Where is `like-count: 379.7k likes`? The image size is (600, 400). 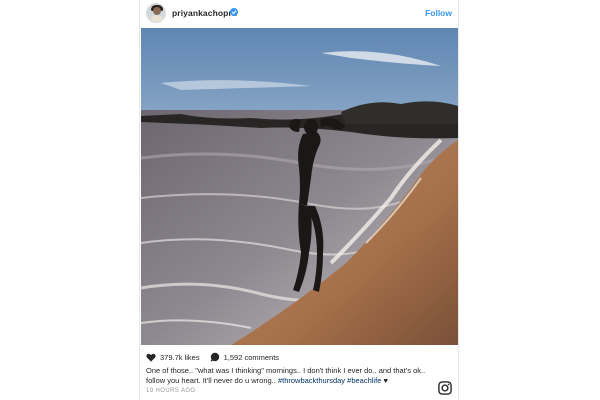
like-count: 379.7k likes is located at coordinates (173, 357).